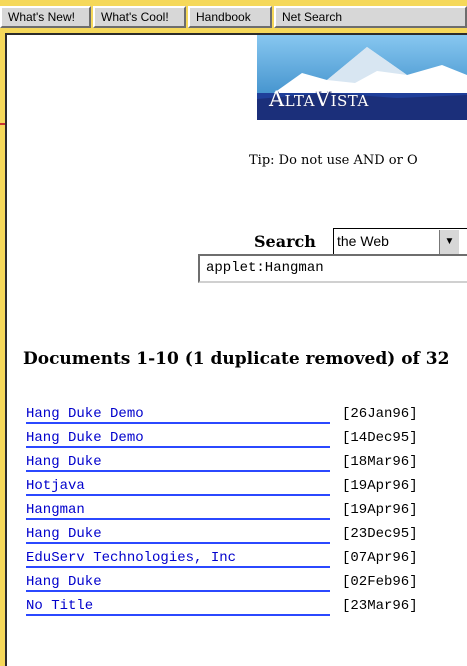  Describe the element at coordinates (380, 414) in the screenshot. I see `result-date: [26Jan96]` at that location.